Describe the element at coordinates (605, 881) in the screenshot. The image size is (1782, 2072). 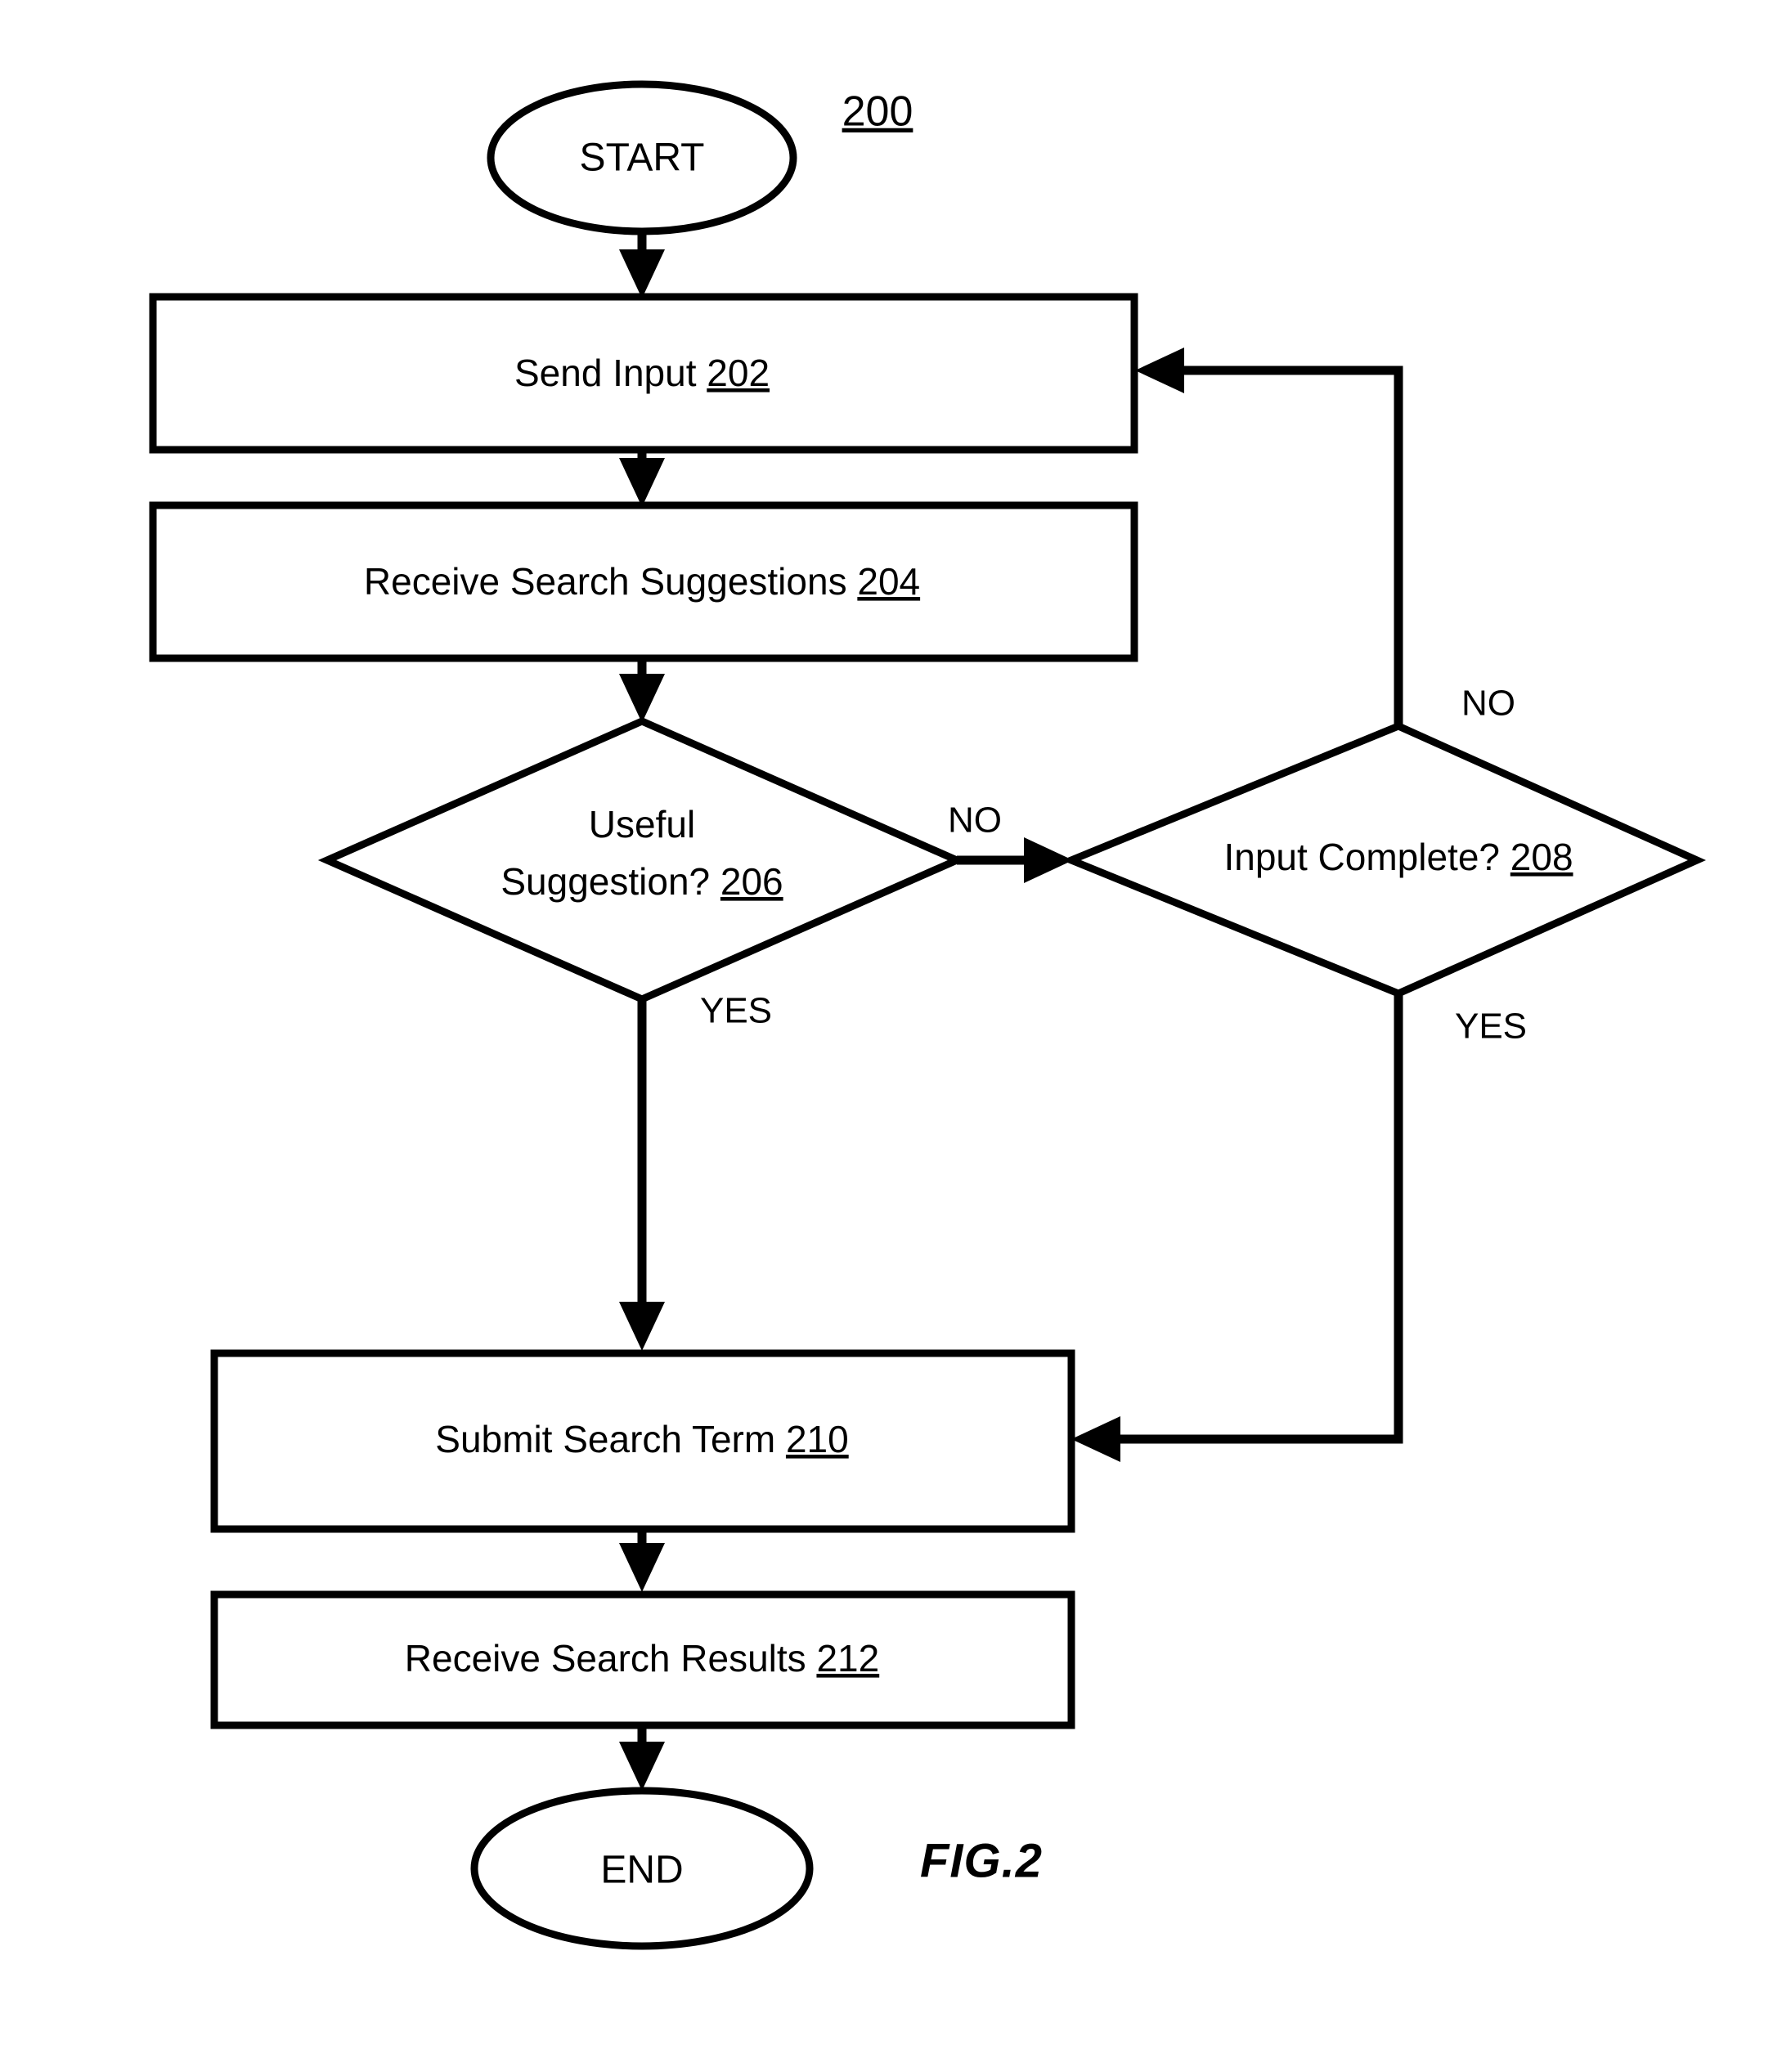
I see `useful-suggestion-line2: Suggestion?` at that location.